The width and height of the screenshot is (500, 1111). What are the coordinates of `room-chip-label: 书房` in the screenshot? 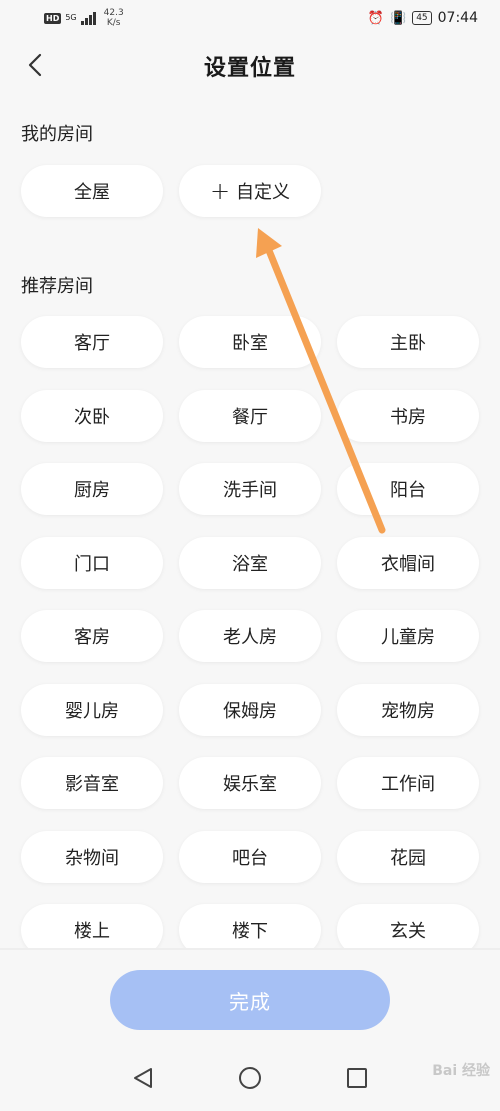 It's located at (408, 417).